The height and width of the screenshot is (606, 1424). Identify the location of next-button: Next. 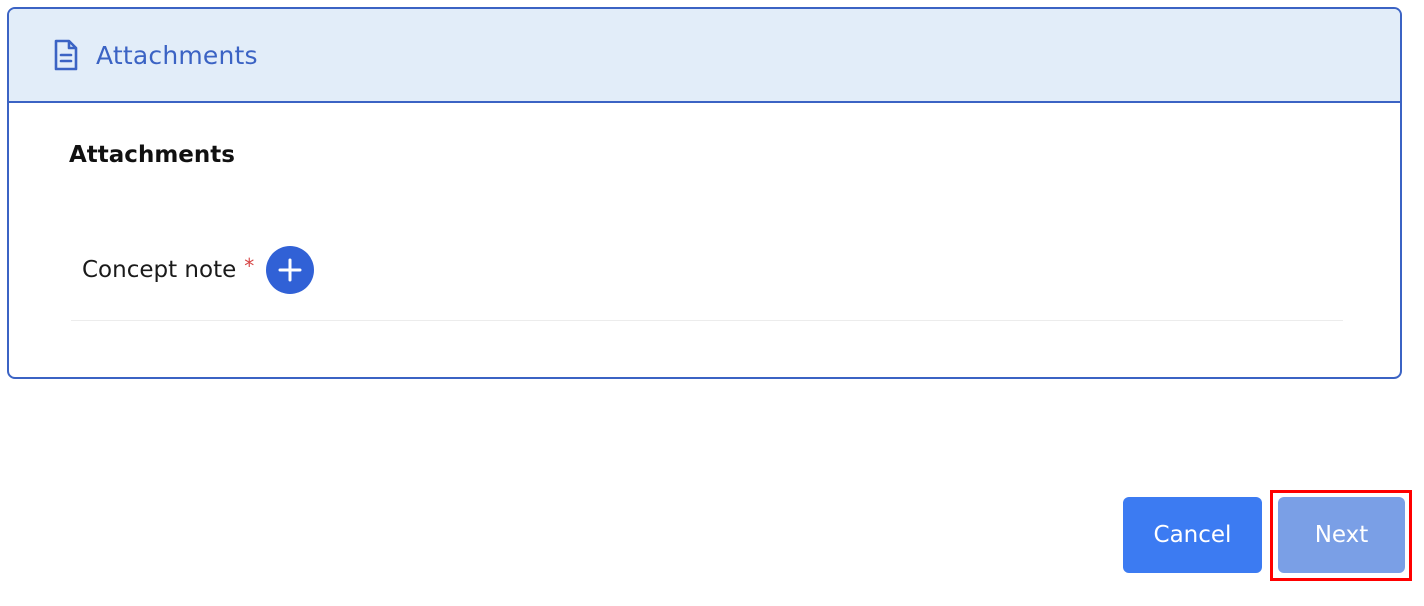
(1341, 535).